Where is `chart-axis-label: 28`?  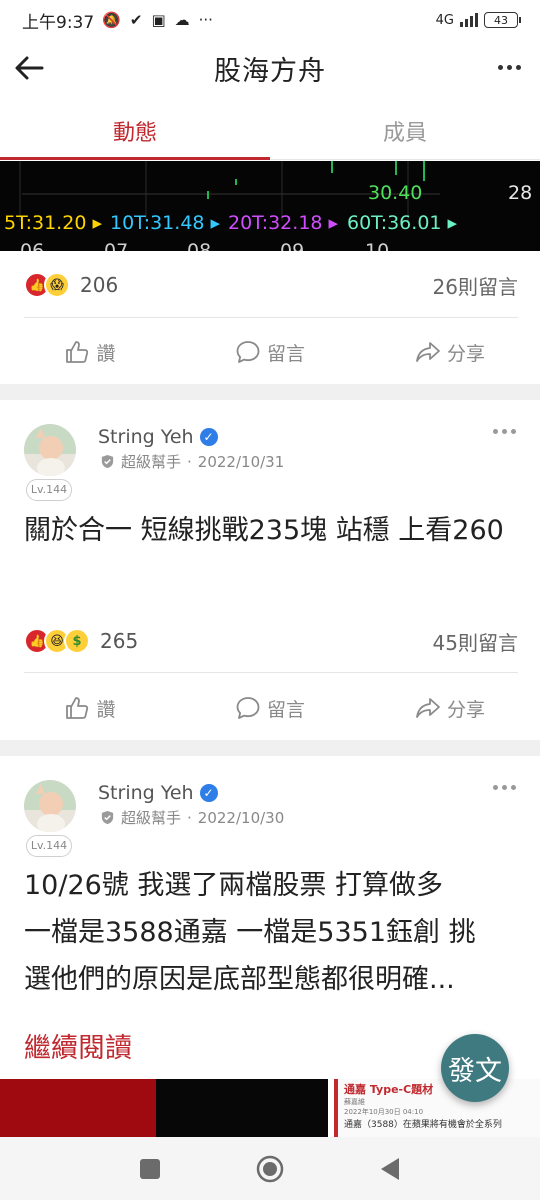
chart-axis-label: 28 is located at coordinates (520, 193).